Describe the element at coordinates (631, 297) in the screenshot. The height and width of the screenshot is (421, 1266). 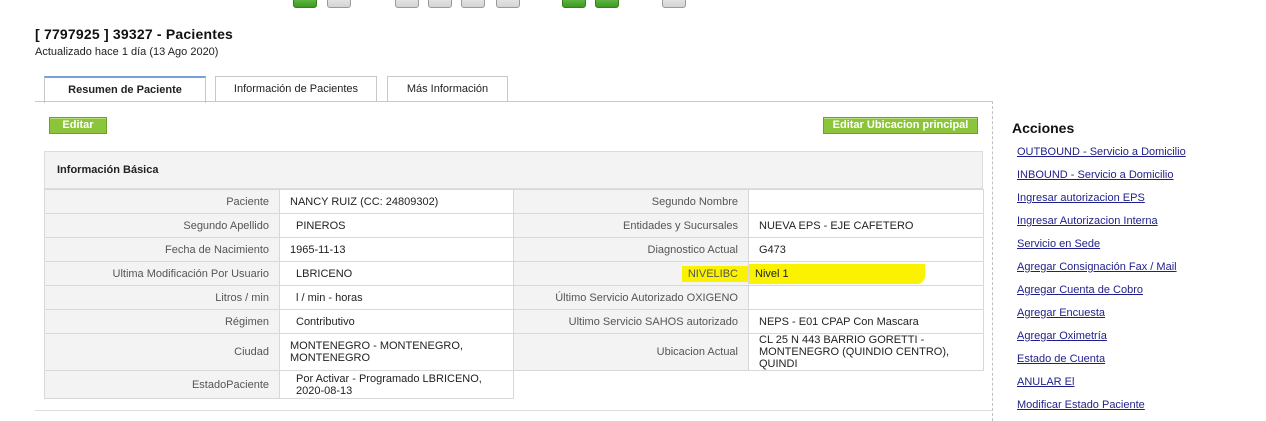
I see `label-ultimo-oxigeno: Último Servicio Autorizado OXIGENO` at that location.